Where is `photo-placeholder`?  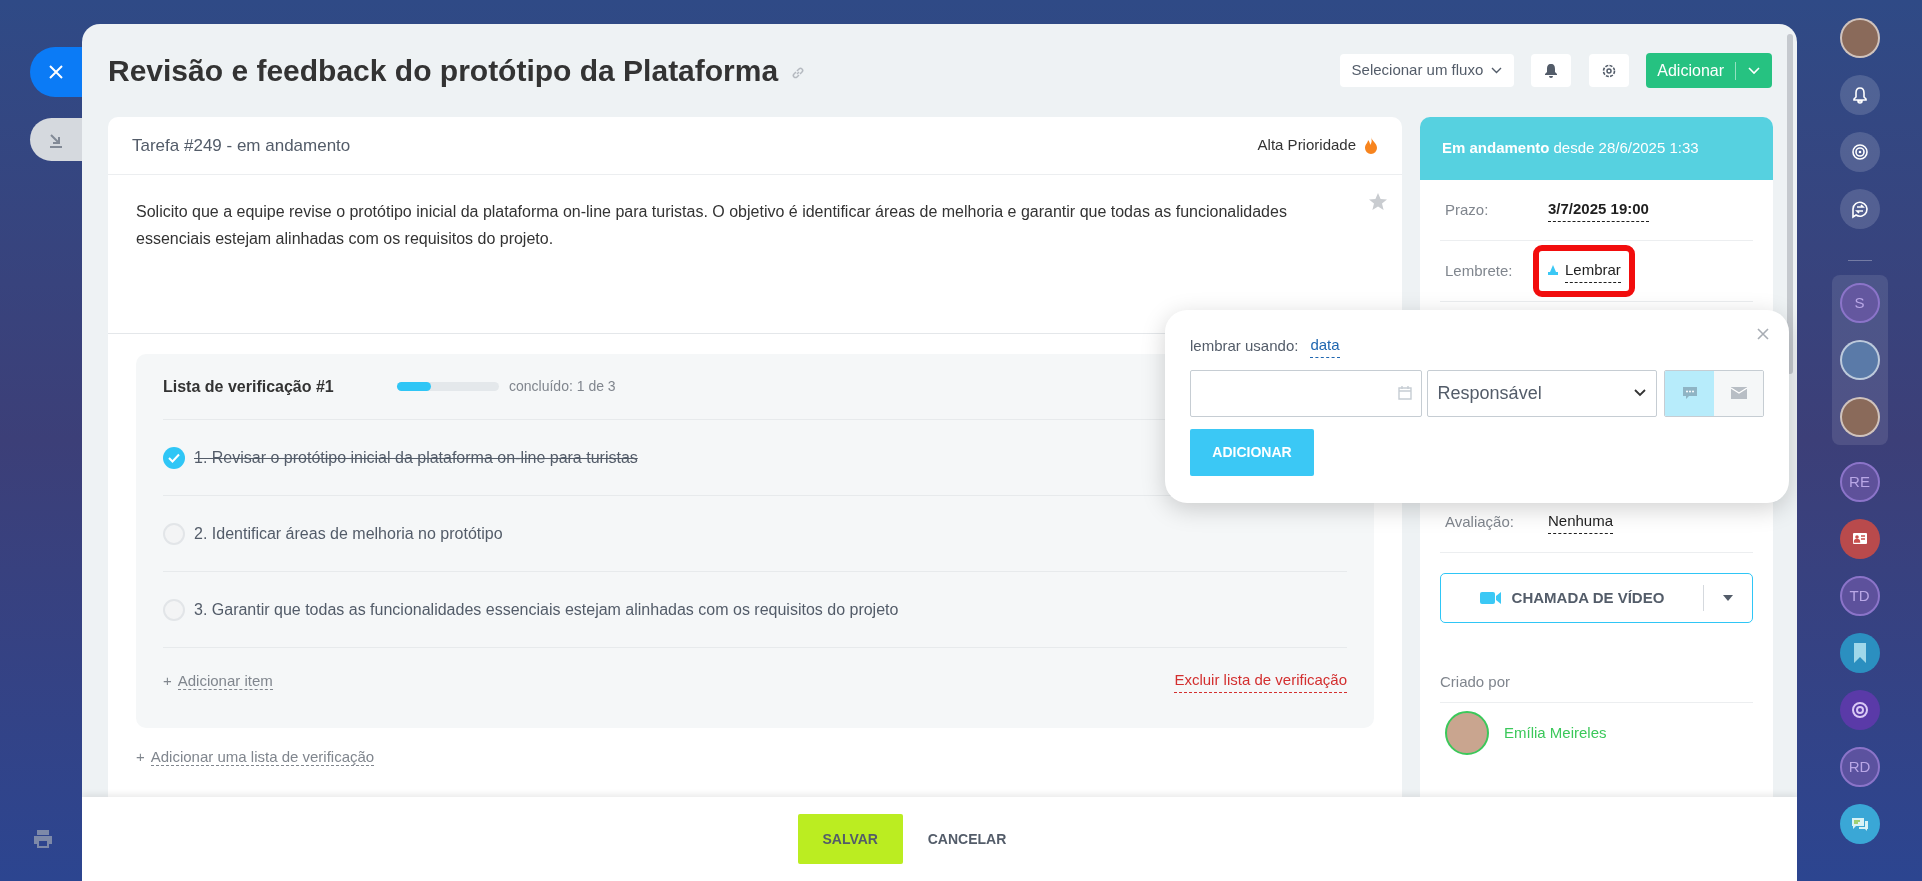
photo-placeholder is located at coordinates (1859, 360).